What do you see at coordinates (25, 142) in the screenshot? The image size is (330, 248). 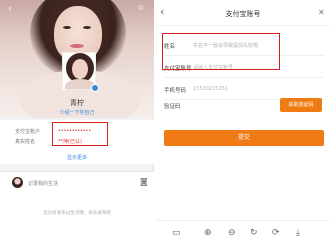 I see `realname-label: 真实姓名` at bounding box center [25, 142].